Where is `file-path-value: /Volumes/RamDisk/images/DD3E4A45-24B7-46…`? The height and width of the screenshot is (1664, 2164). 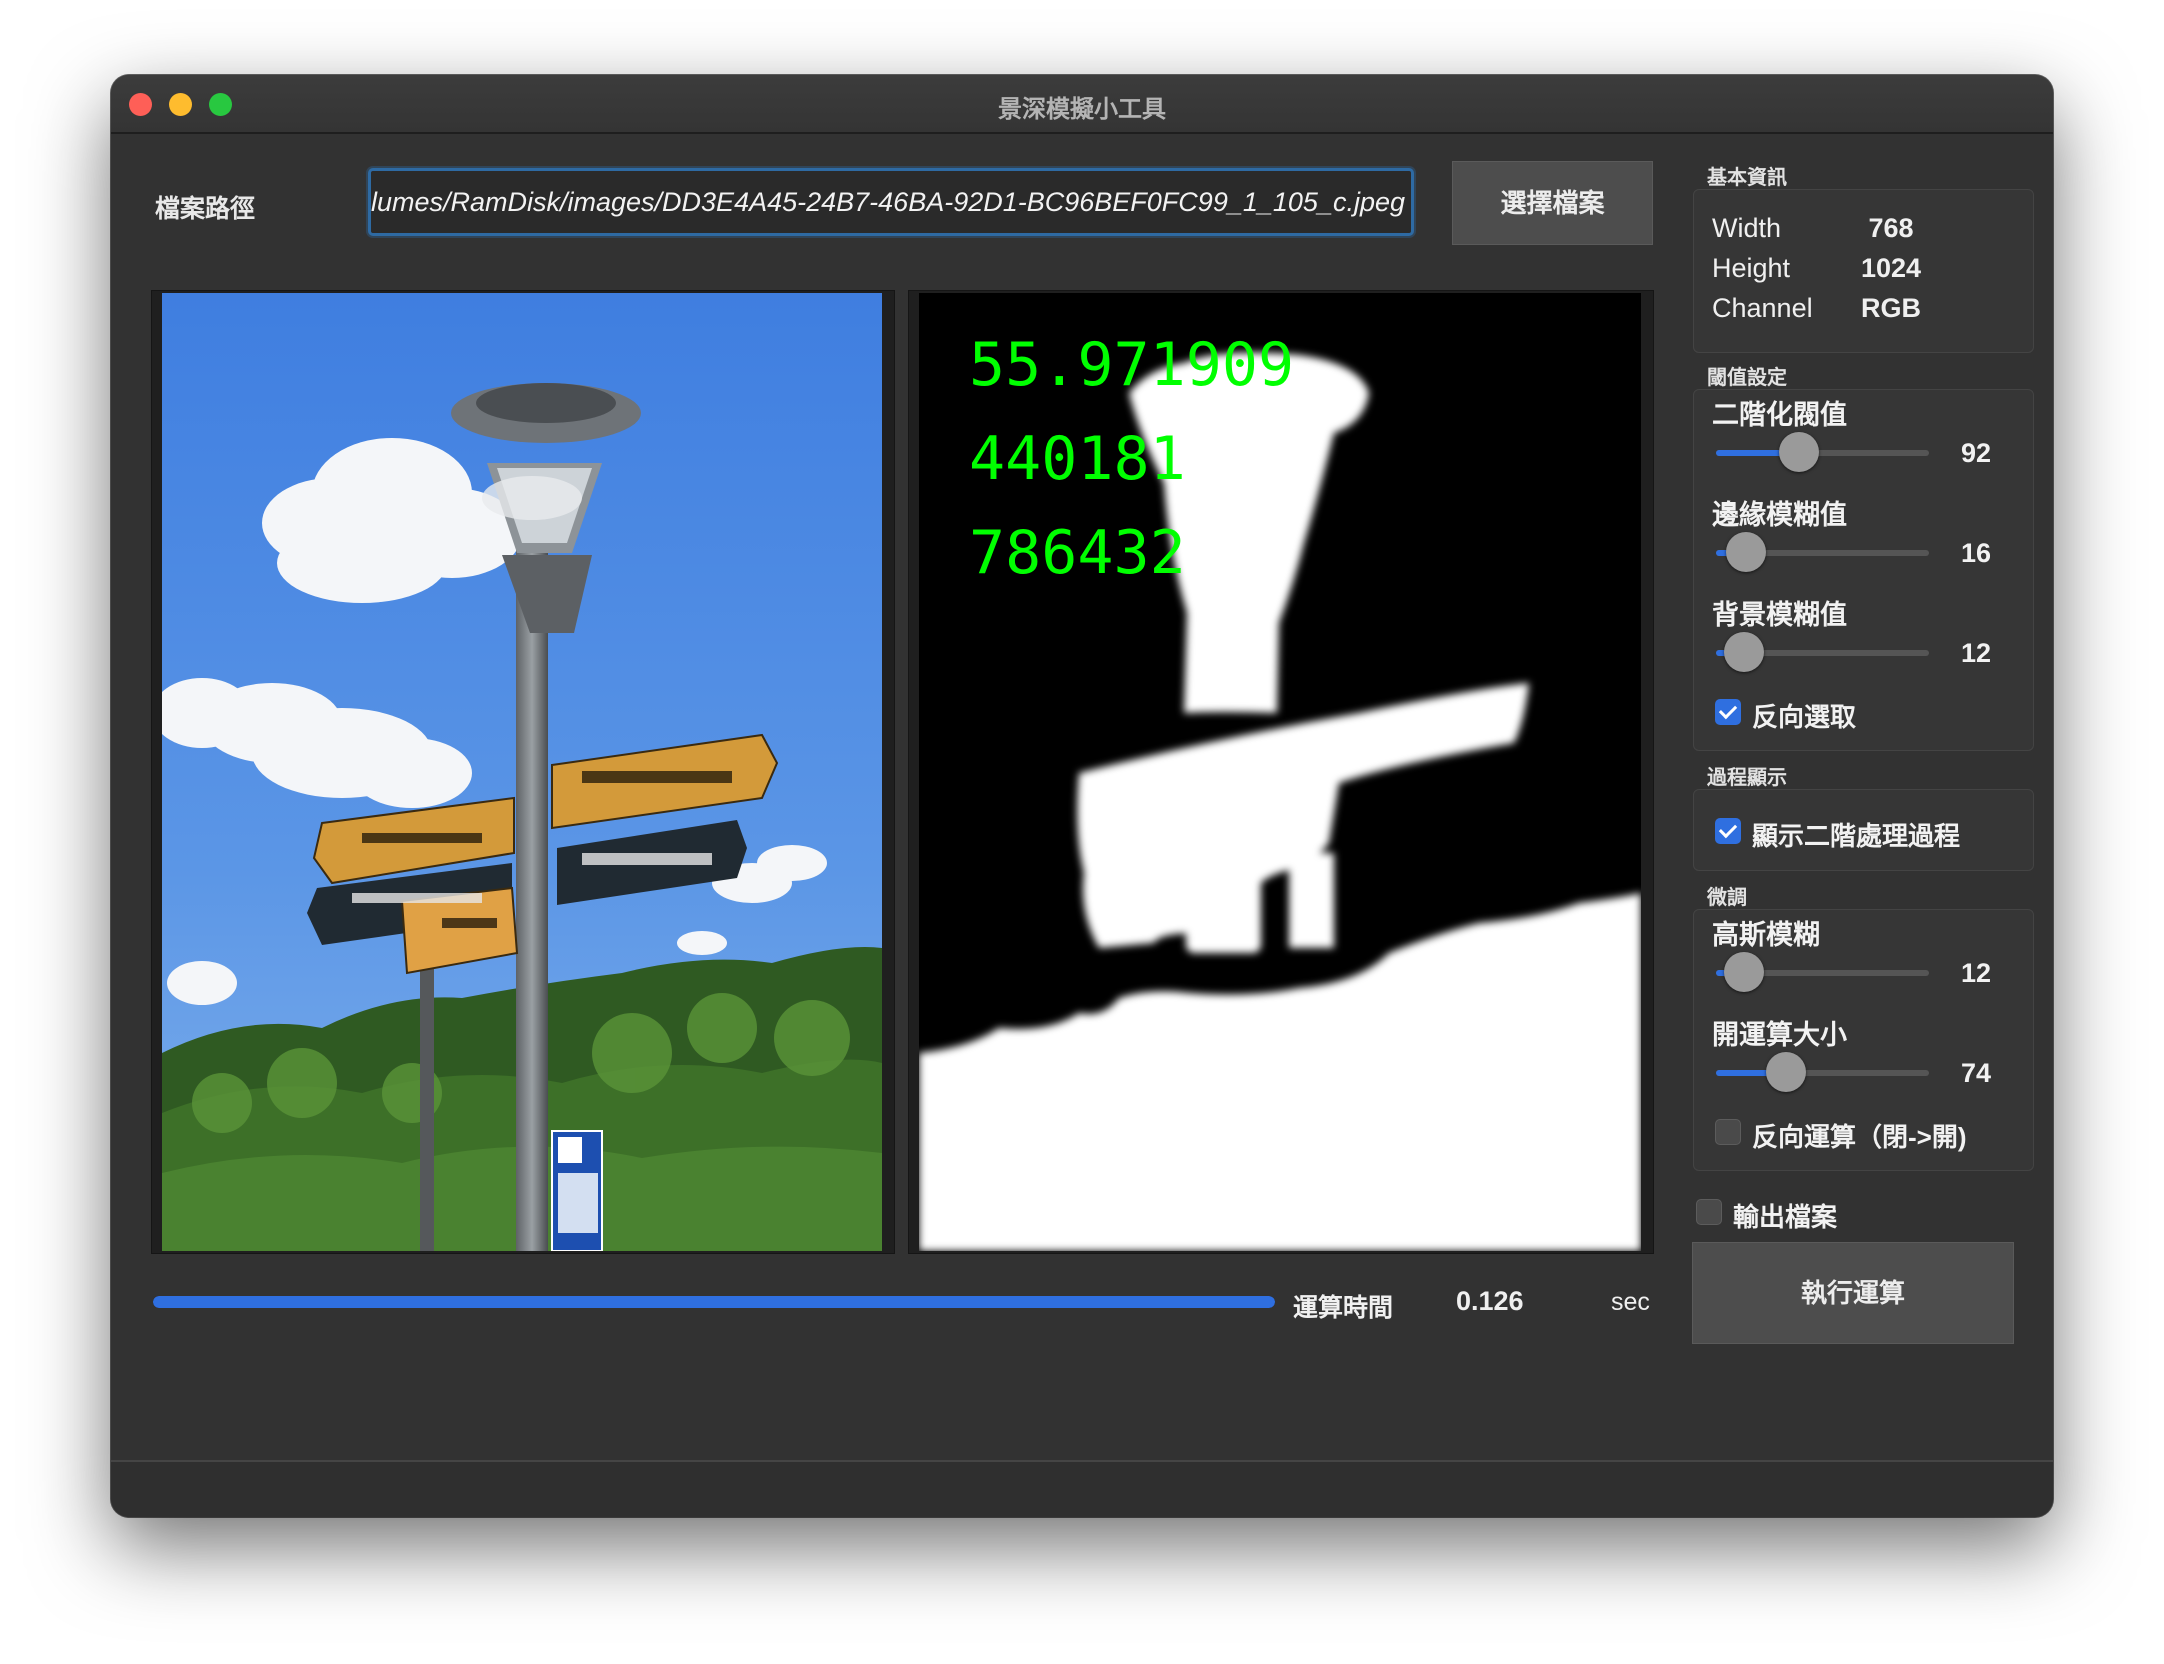 file-path-value: /Volumes/RamDisk/images/DD3E4A45-24B7-46… is located at coordinates (886, 202).